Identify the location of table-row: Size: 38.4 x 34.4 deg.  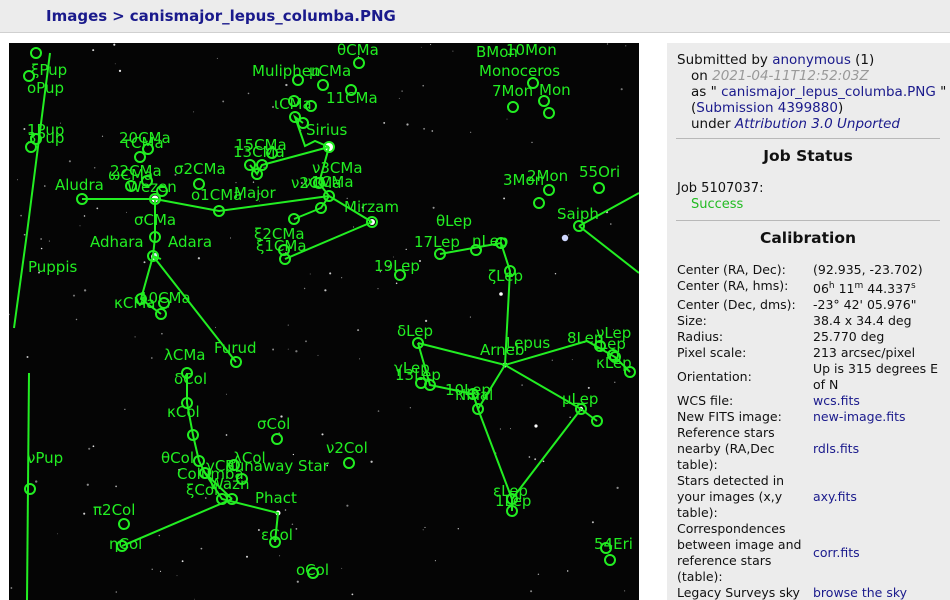
(811, 321).